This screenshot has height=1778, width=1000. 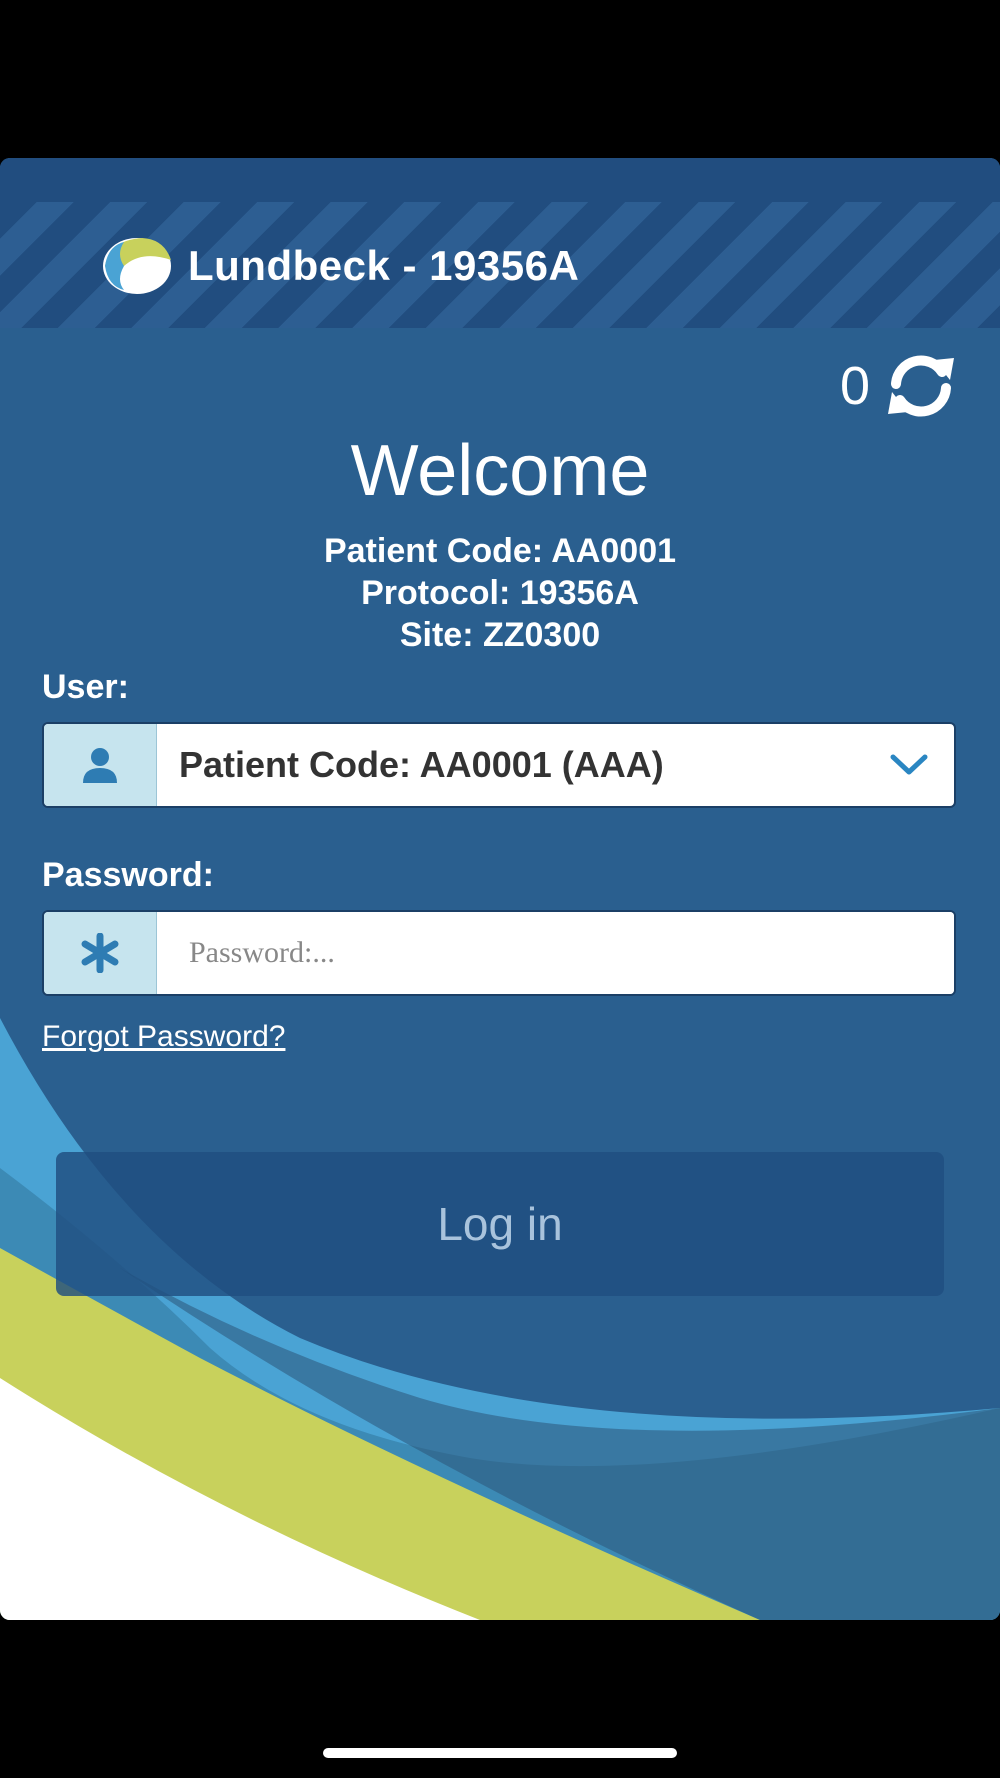 I want to click on welcome-heading: Welcome, so click(x=500, y=471).